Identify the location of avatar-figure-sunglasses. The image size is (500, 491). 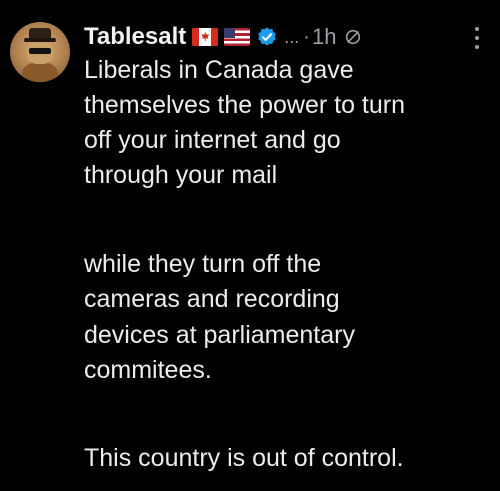
(40, 51).